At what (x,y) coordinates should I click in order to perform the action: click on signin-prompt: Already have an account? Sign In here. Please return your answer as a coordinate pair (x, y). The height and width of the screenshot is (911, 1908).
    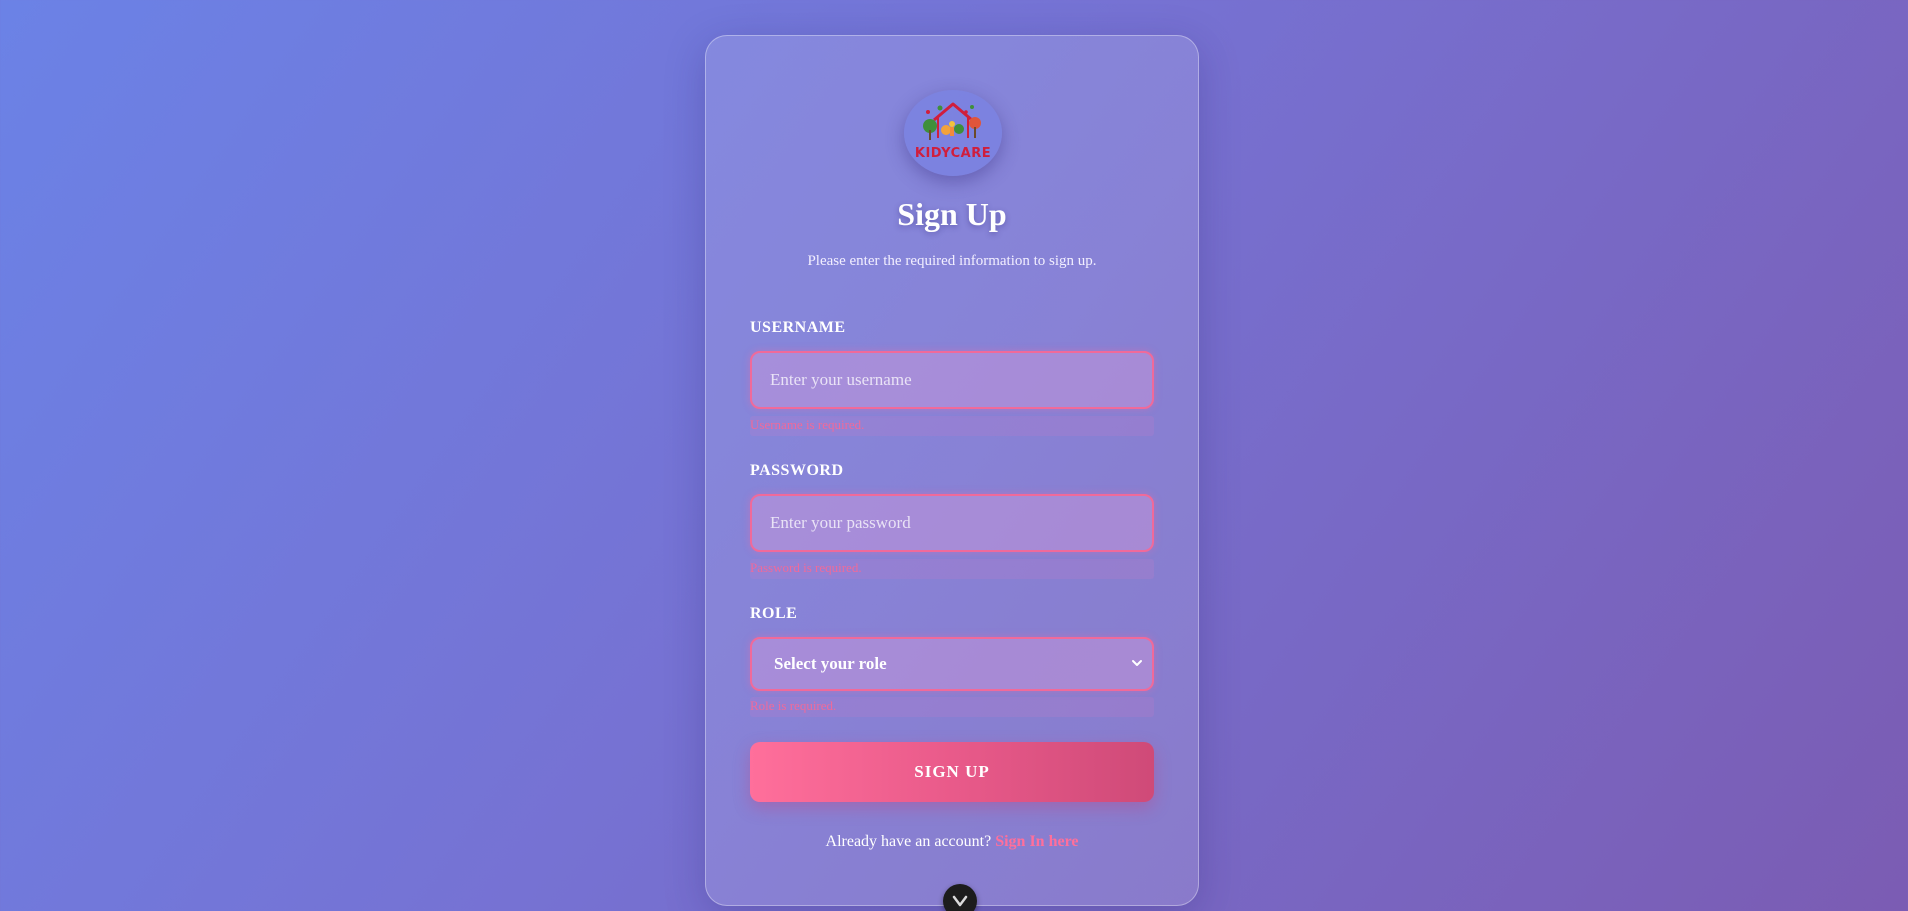
    Looking at the image, I should click on (952, 842).